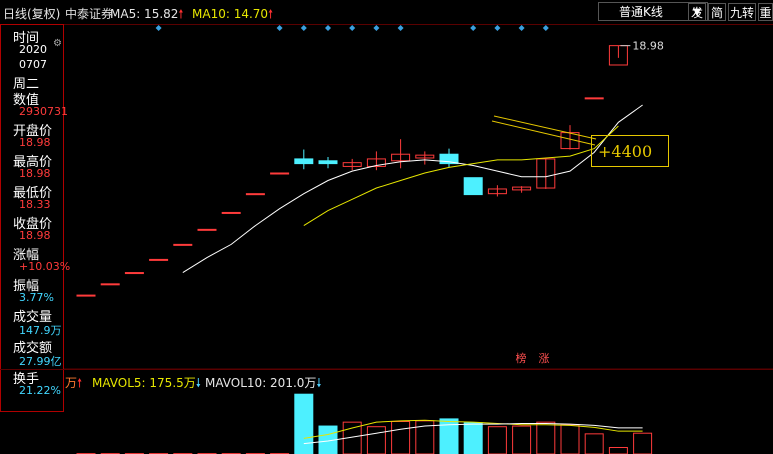  I want to click on panel-value: 0707, so click(33, 64).